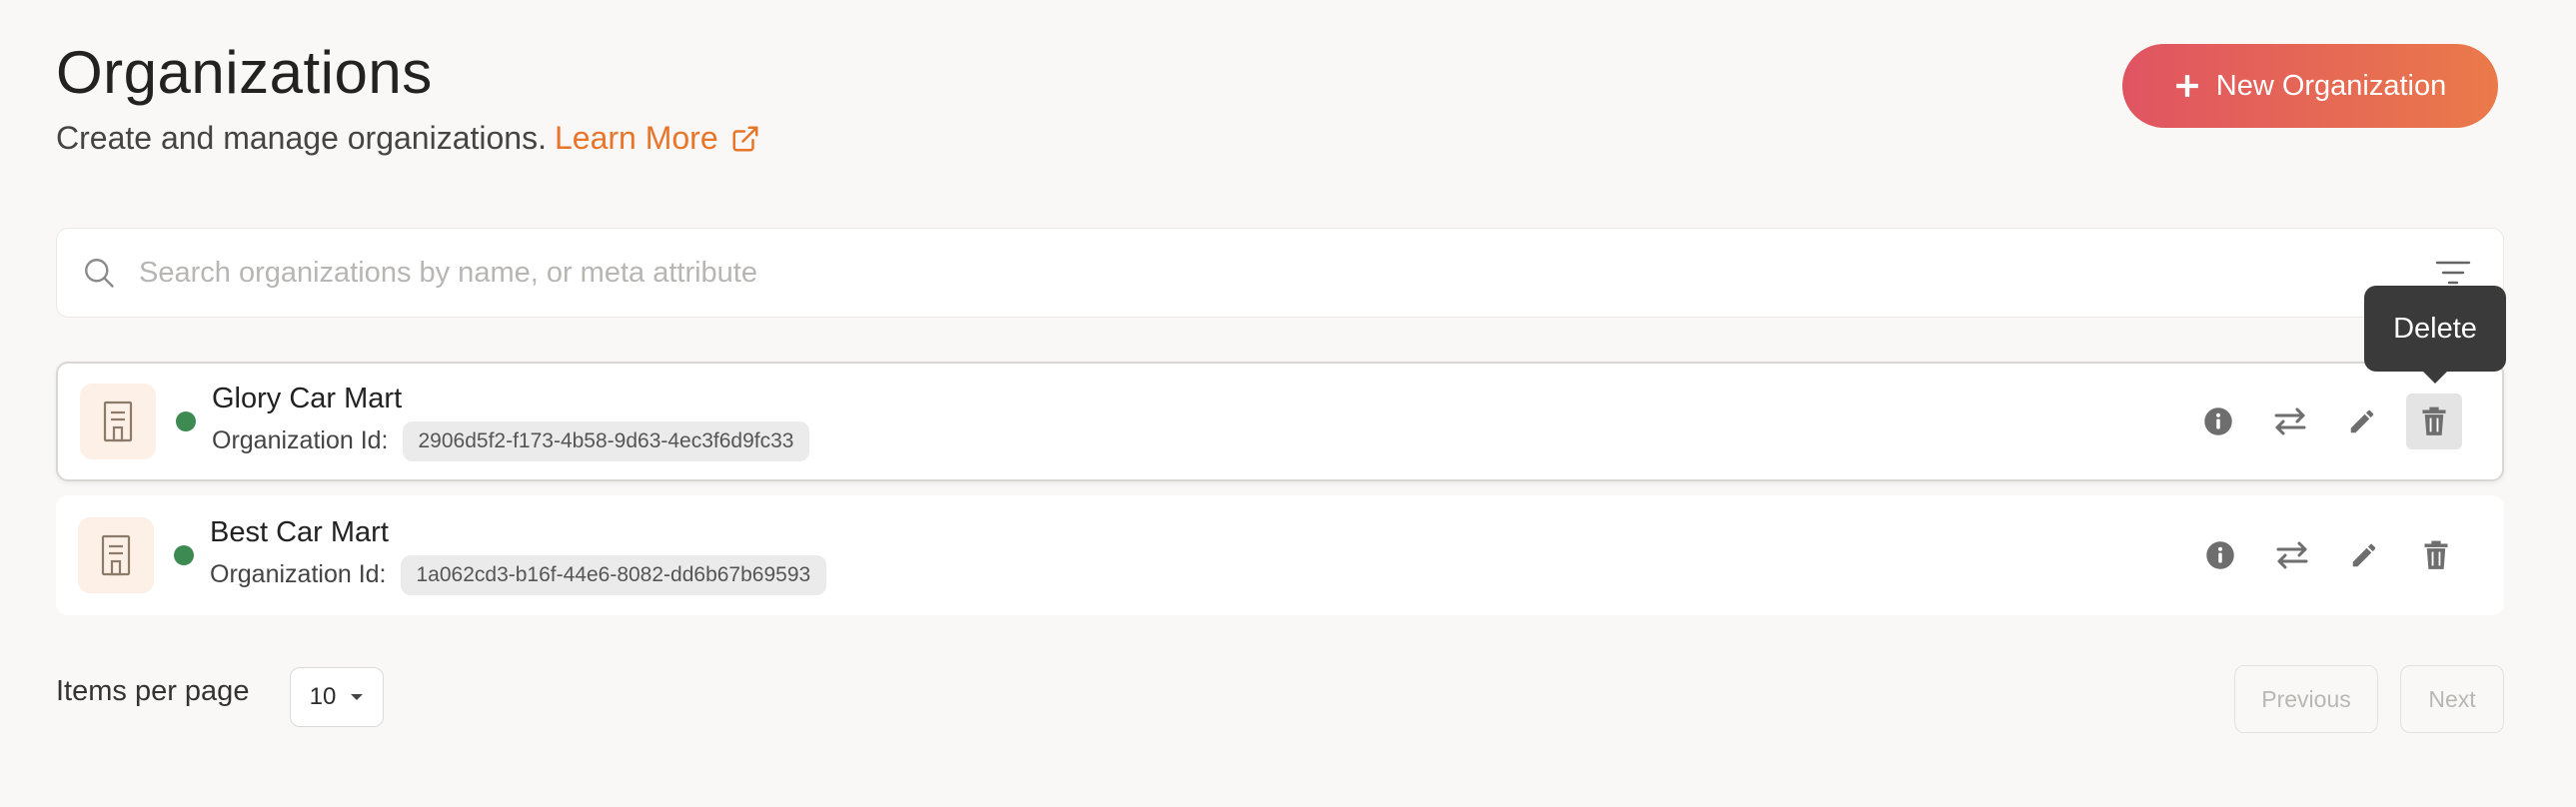 This screenshot has height=807, width=2576. What do you see at coordinates (301, 138) in the screenshot?
I see `subtitle-text: Create and manage organizations.` at bounding box center [301, 138].